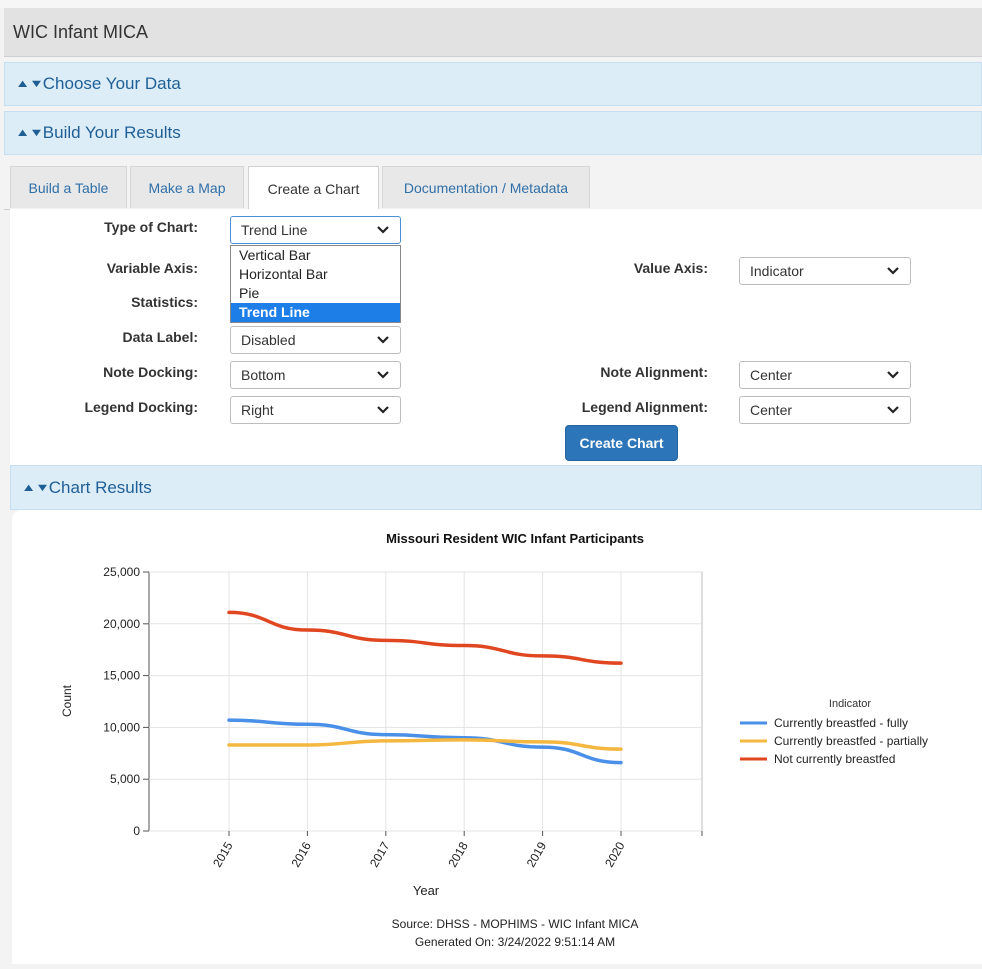 The height and width of the screenshot is (969, 982). I want to click on value-axis-select: Indicator, so click(825, 271).